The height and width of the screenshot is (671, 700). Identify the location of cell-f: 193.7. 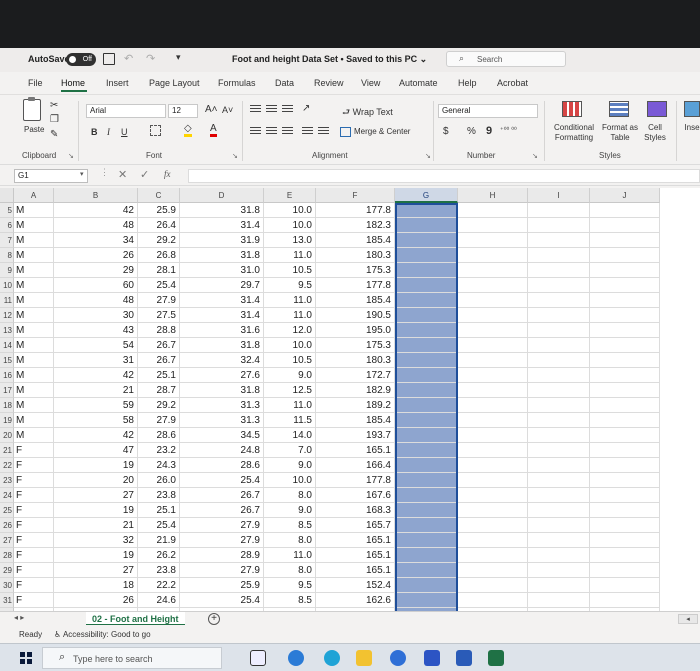
(355, 435).